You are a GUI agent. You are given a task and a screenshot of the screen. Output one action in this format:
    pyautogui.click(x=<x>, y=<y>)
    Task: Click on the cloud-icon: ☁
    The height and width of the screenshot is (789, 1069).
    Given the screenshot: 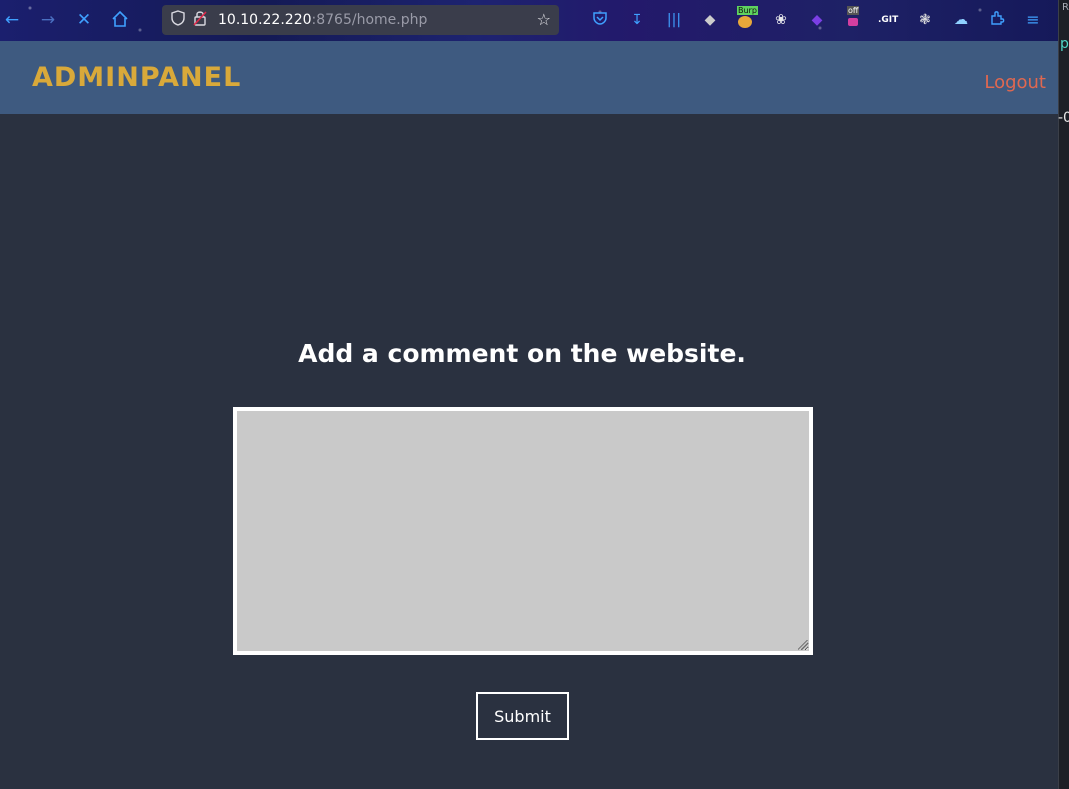 What is the action you would take?
    pyautogui.click(x=961, y=20)
    